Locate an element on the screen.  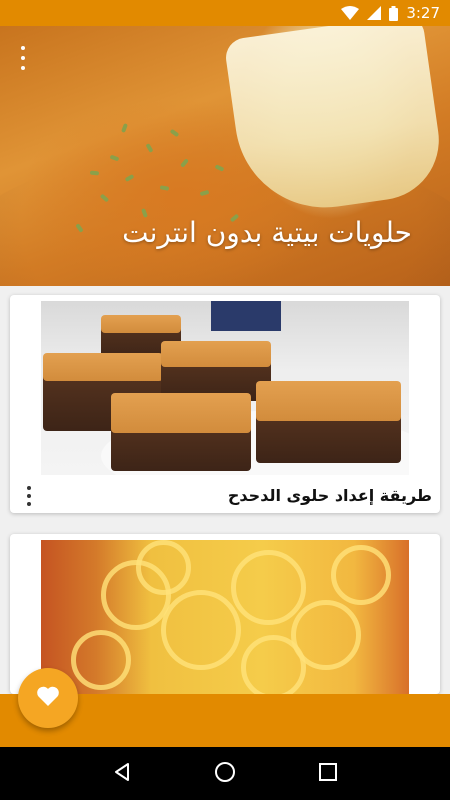
wifi-icon is located at coordinates (350, 13).